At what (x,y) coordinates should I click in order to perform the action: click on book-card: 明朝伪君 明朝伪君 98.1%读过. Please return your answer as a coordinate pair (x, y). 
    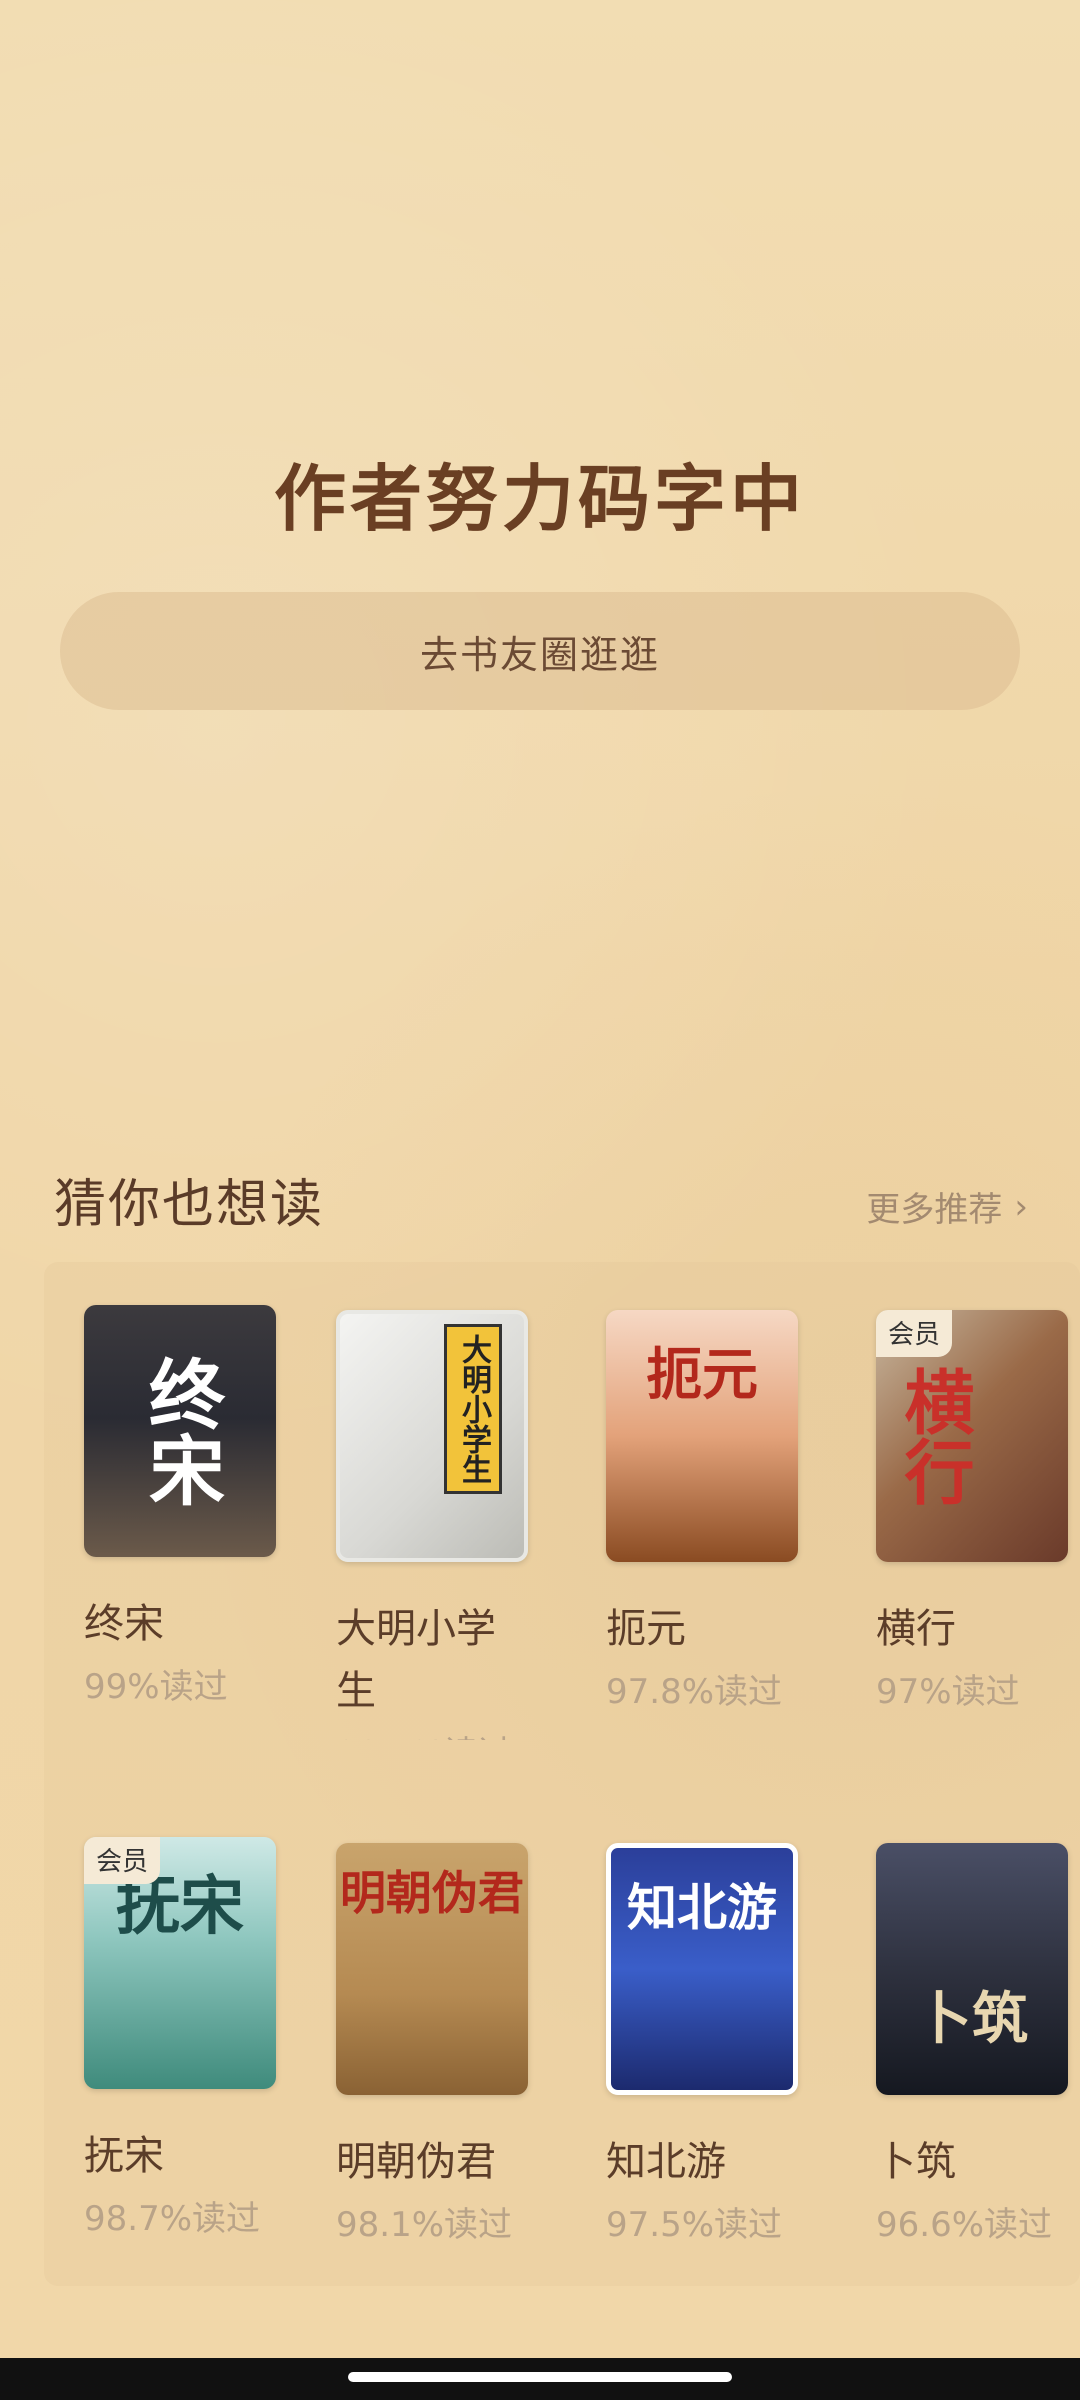
    Looking at the image, I should click on (432, 2044).